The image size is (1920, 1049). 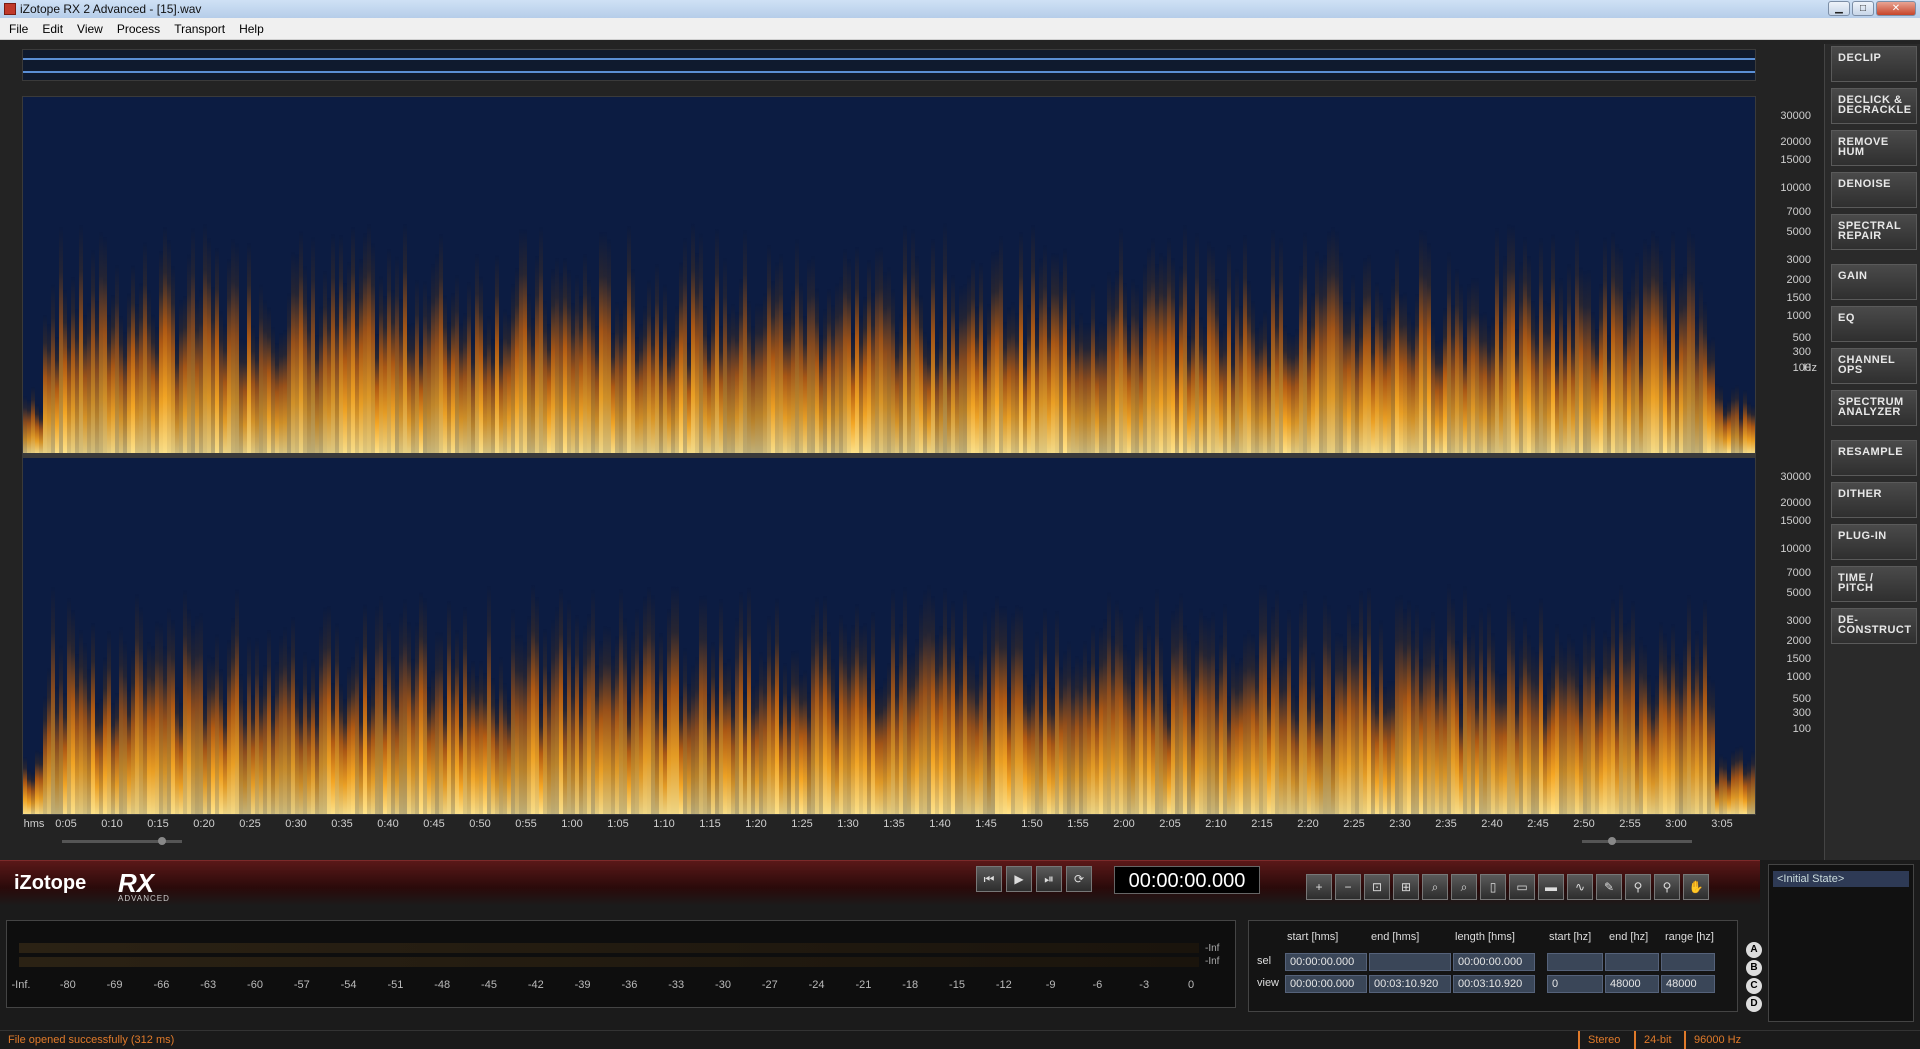 What do you see at coordinates (526, 824) in the screenshot?
I see `time-tick-label: 0:55` at bounding box center [526, 824].